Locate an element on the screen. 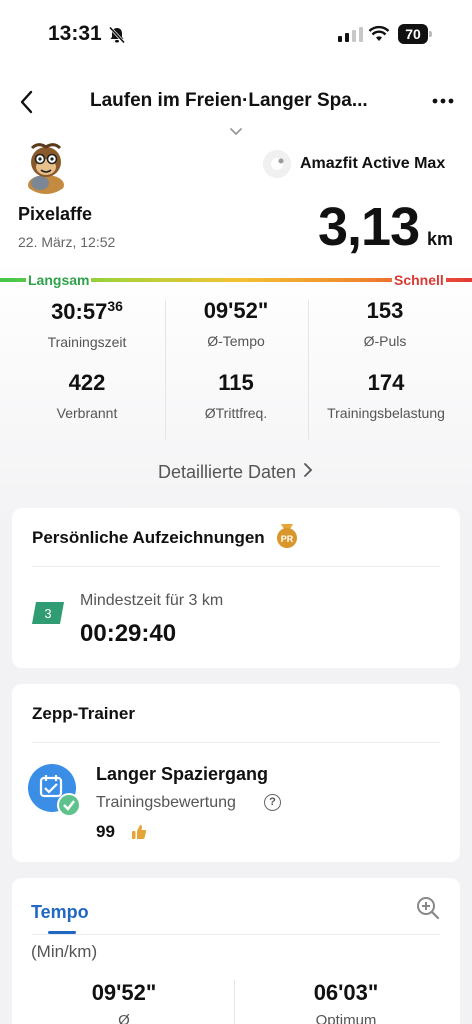  trainer-workout-name: Langer Spaziergang is located at coordinates (182, 774).